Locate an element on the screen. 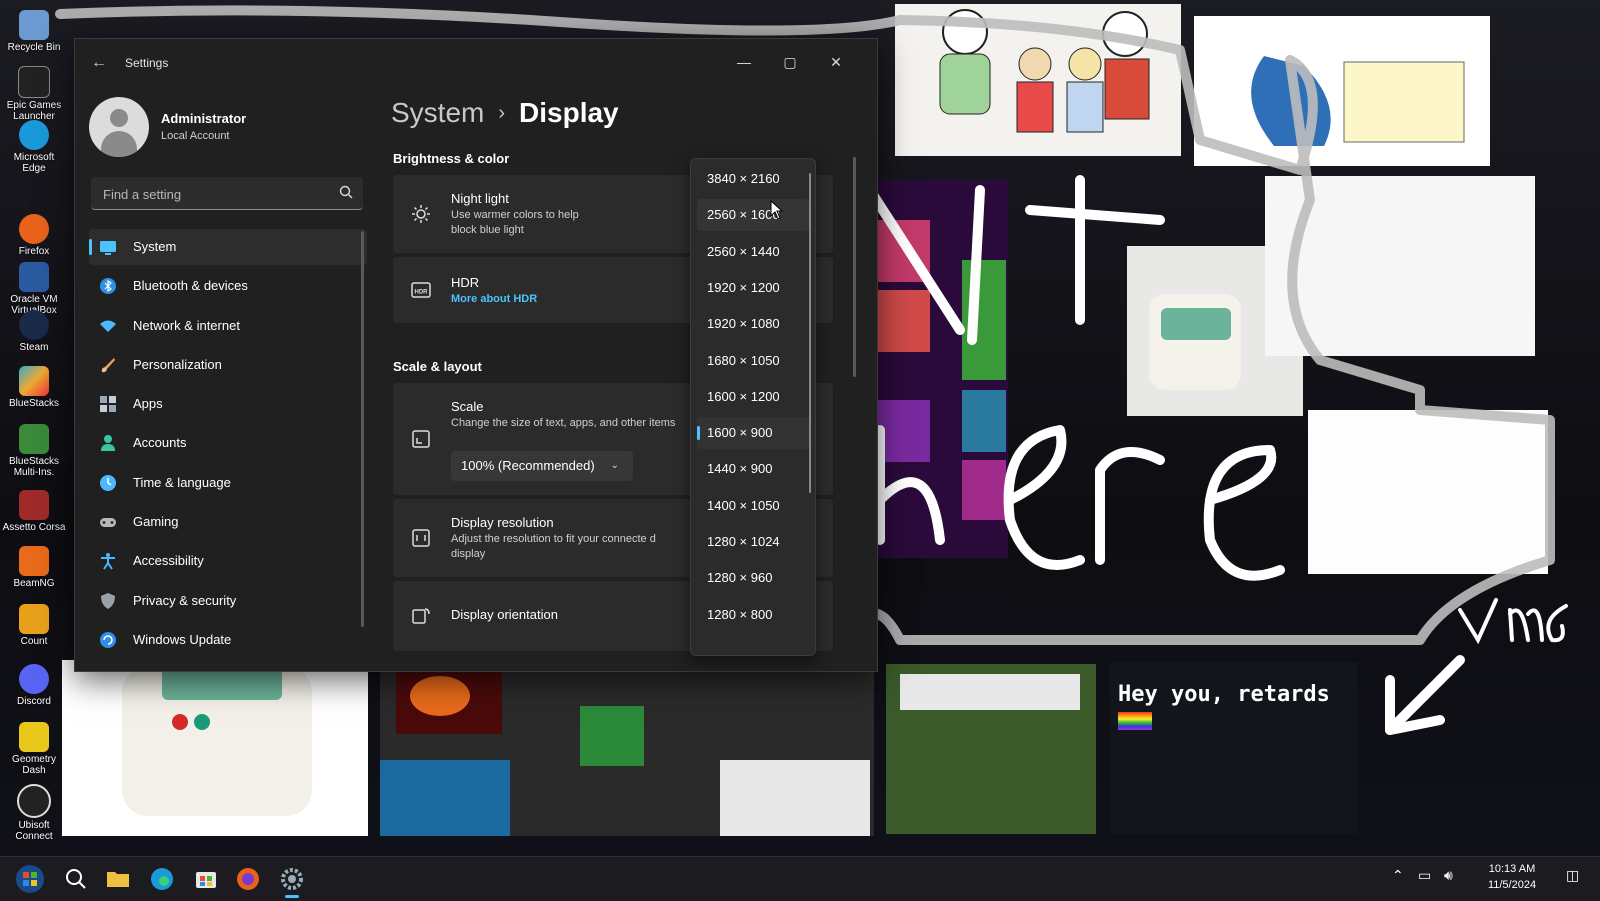 Image resolution: width=1600 pixels, height=901 pixels. desktop-icon-steam: Steam is located at coordinates (34, 331).